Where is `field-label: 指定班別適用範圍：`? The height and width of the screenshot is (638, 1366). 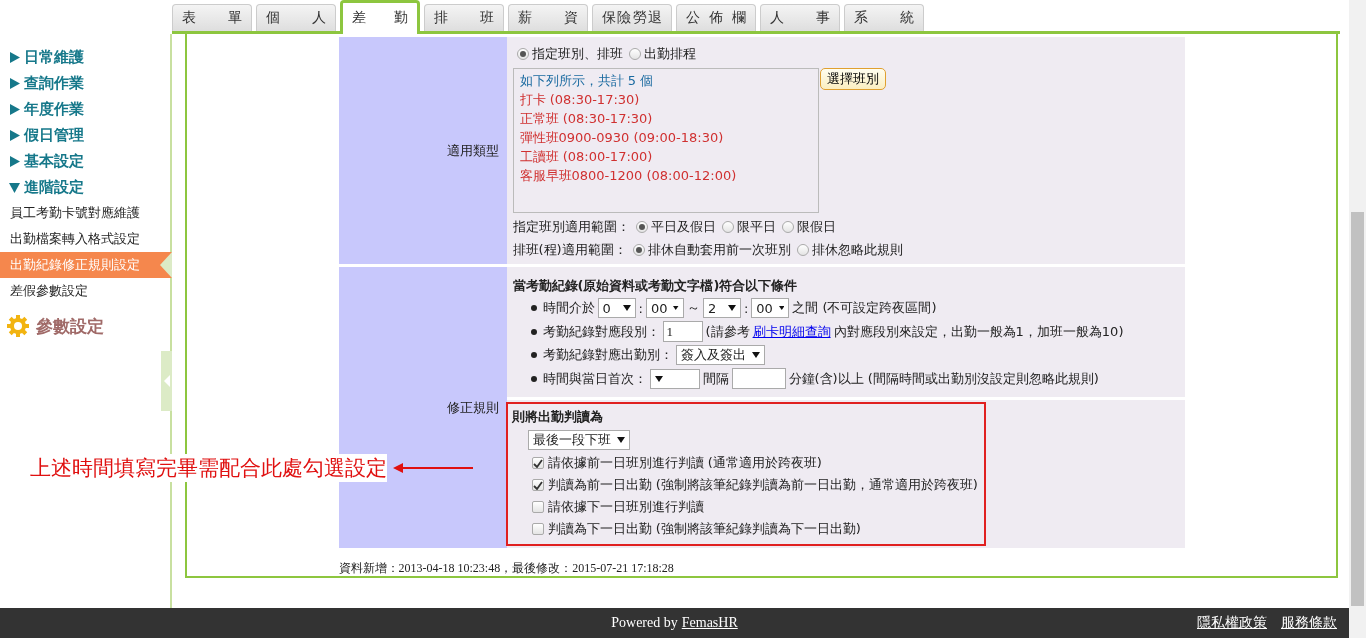 field-label: 指定班別適用範圍： is located at coordinates (571, 227).